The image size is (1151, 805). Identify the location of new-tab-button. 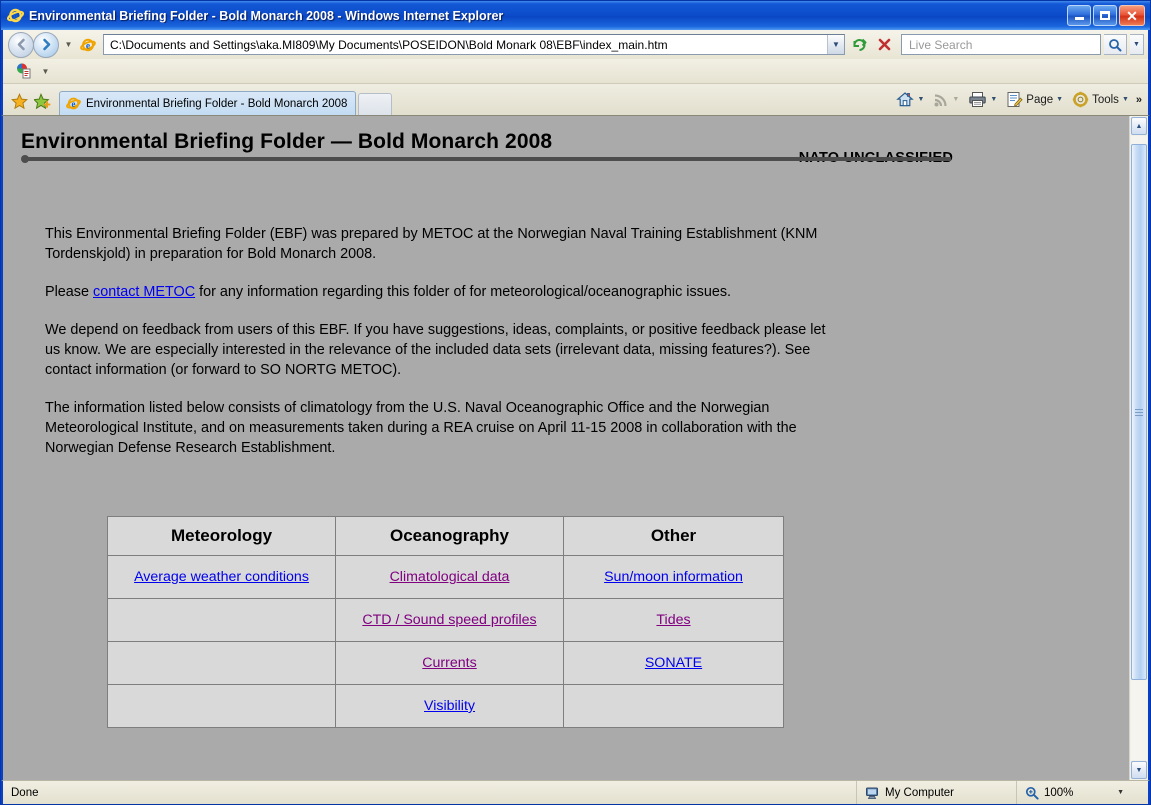
(375, 104).